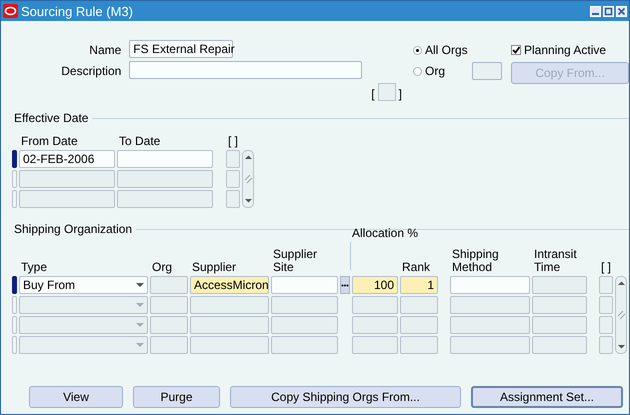 This screenshot has height=415, width=630. I want to click on field-label: Description, so click(91, 71).